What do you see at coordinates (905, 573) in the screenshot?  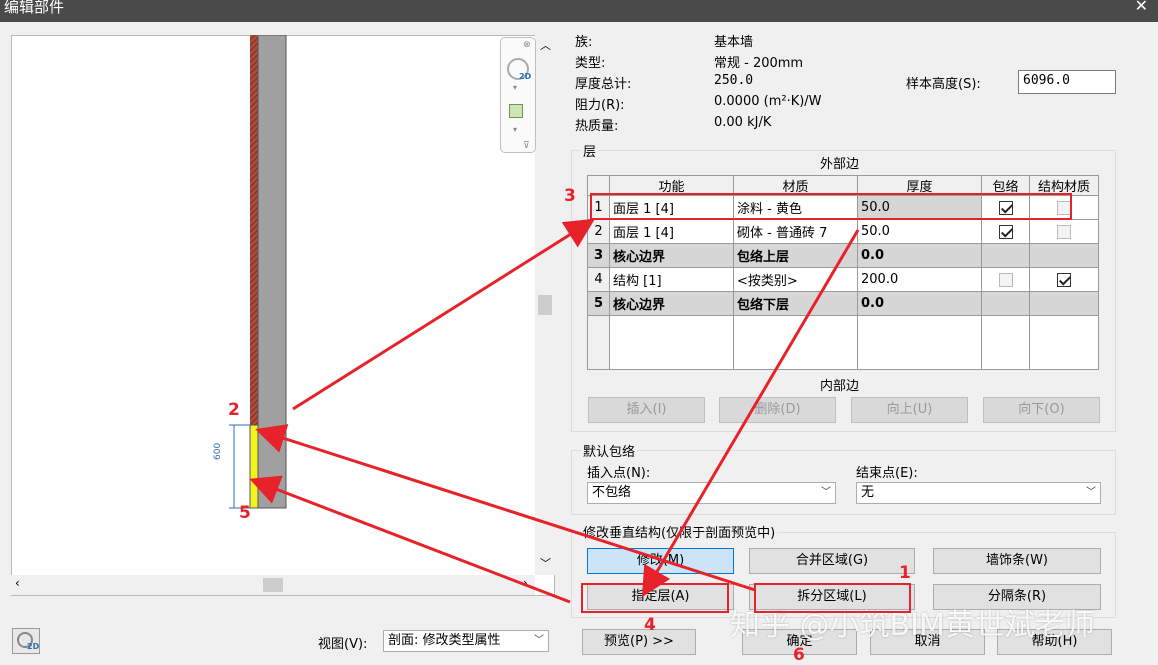 I see `annotation-1: 1` at bounding box center [905, 573].